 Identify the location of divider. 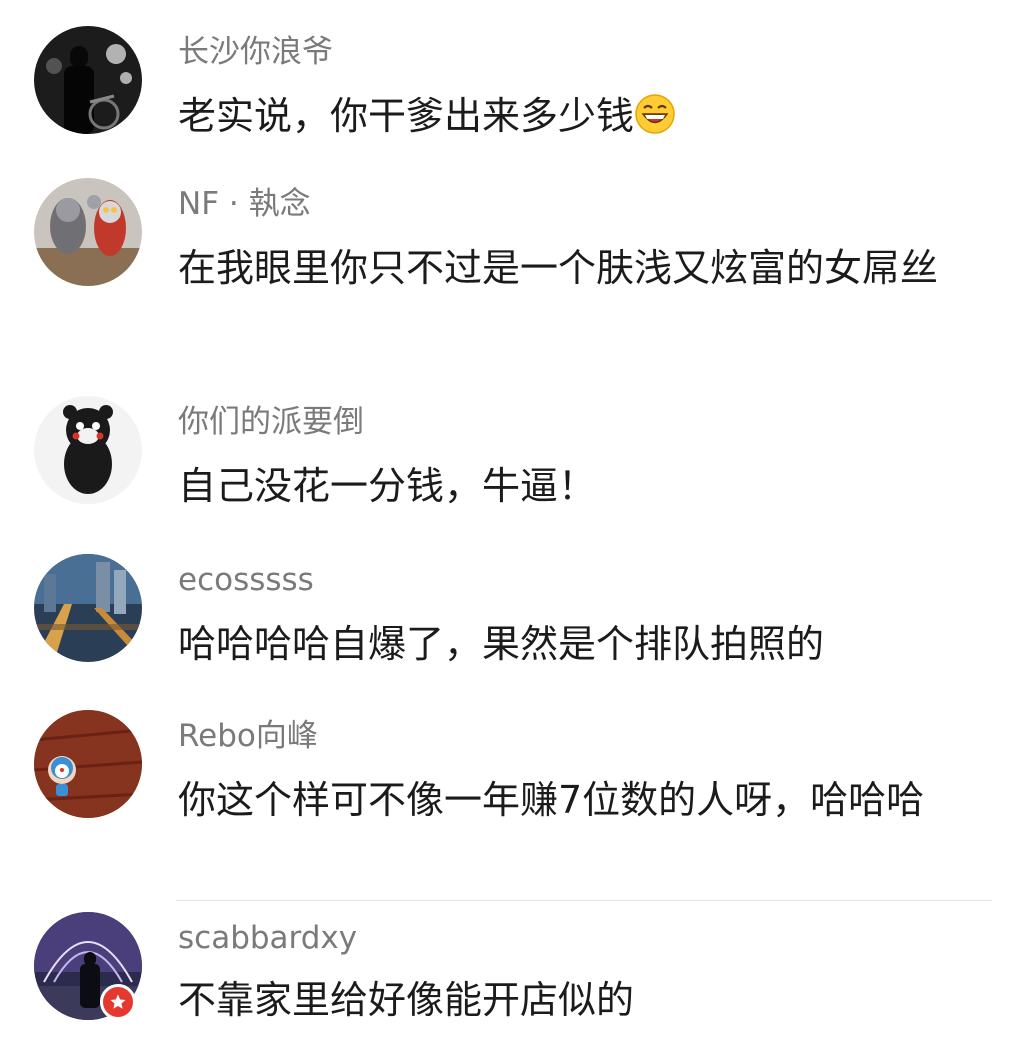
(584, 900).